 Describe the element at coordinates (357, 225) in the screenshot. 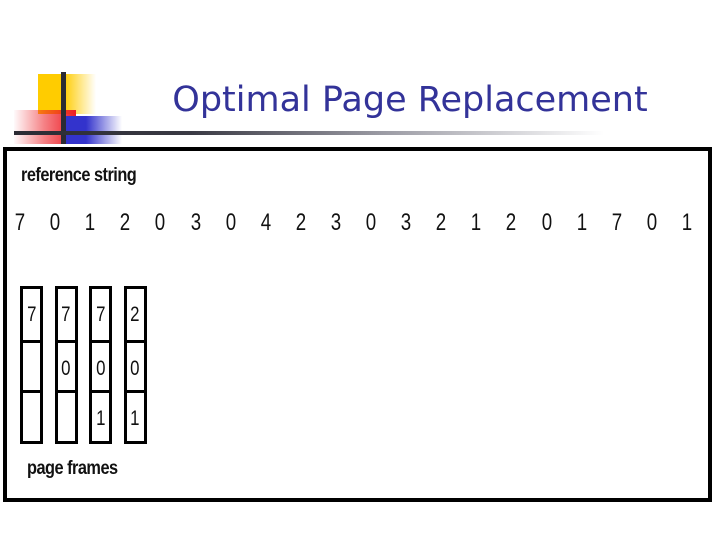

I see `reference-string-row: 70120304230321201701` at that location.